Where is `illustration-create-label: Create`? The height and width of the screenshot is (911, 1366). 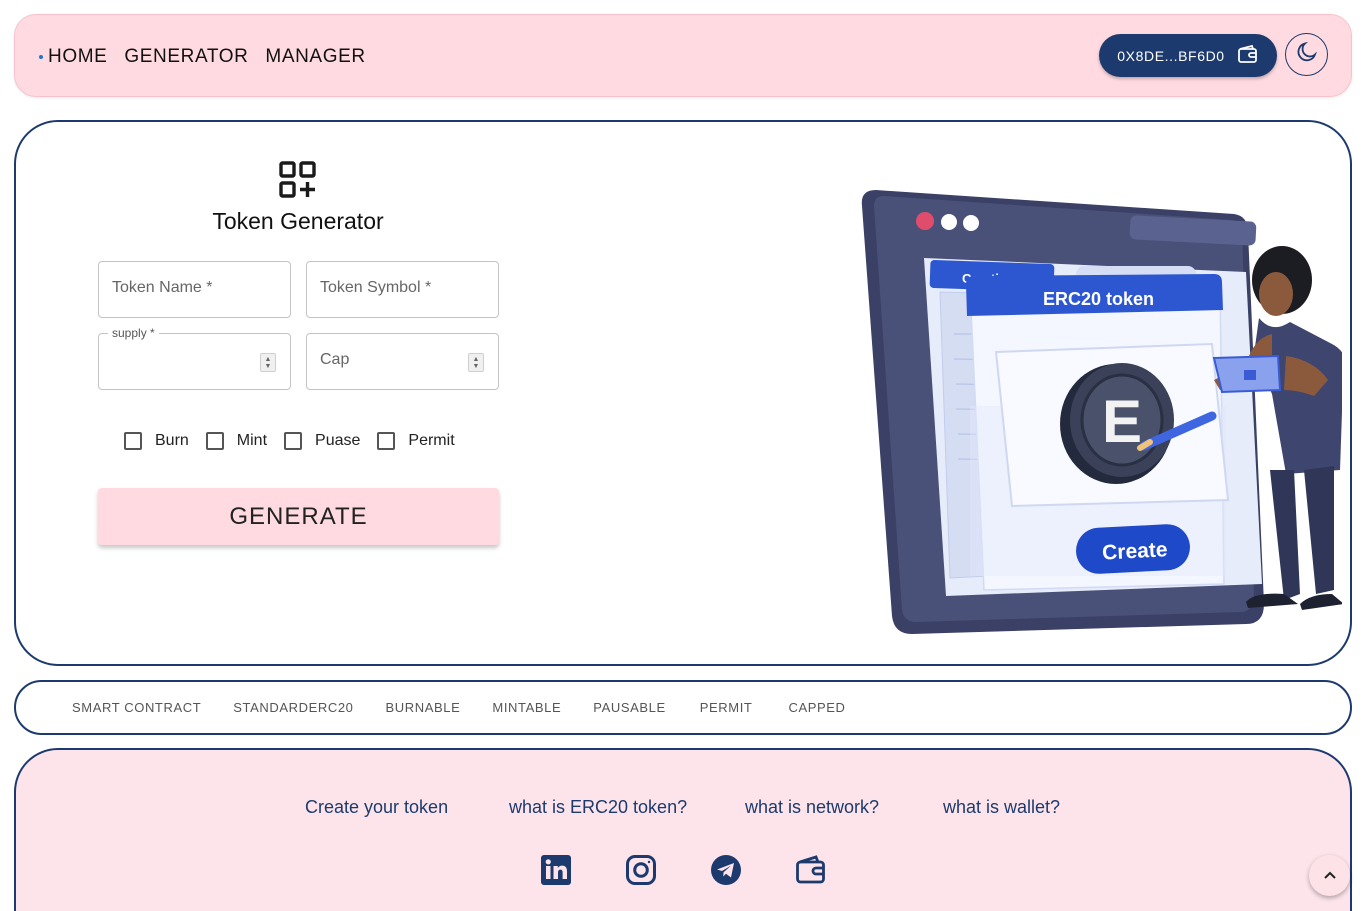
illustration-create-label: Create is located at coordinates (1135, 551).